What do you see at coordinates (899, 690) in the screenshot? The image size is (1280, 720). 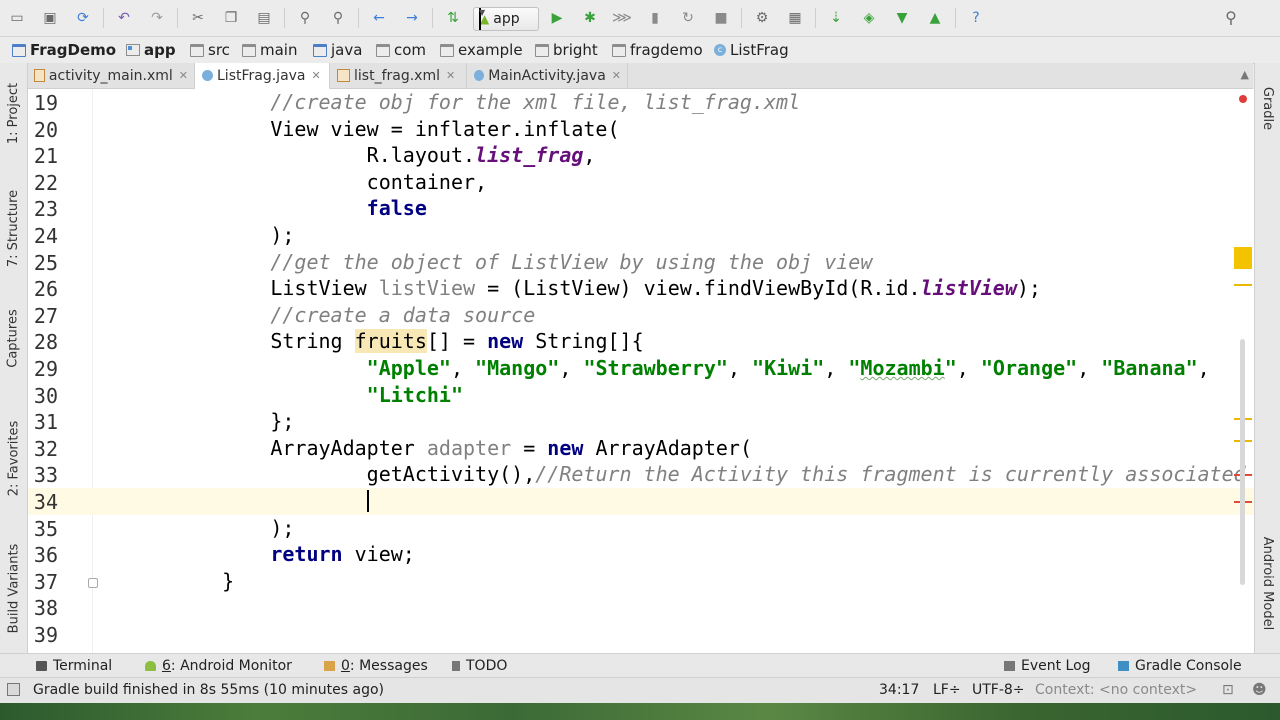 I see `caret-position: 34:17` at bounding box center [899, 690].